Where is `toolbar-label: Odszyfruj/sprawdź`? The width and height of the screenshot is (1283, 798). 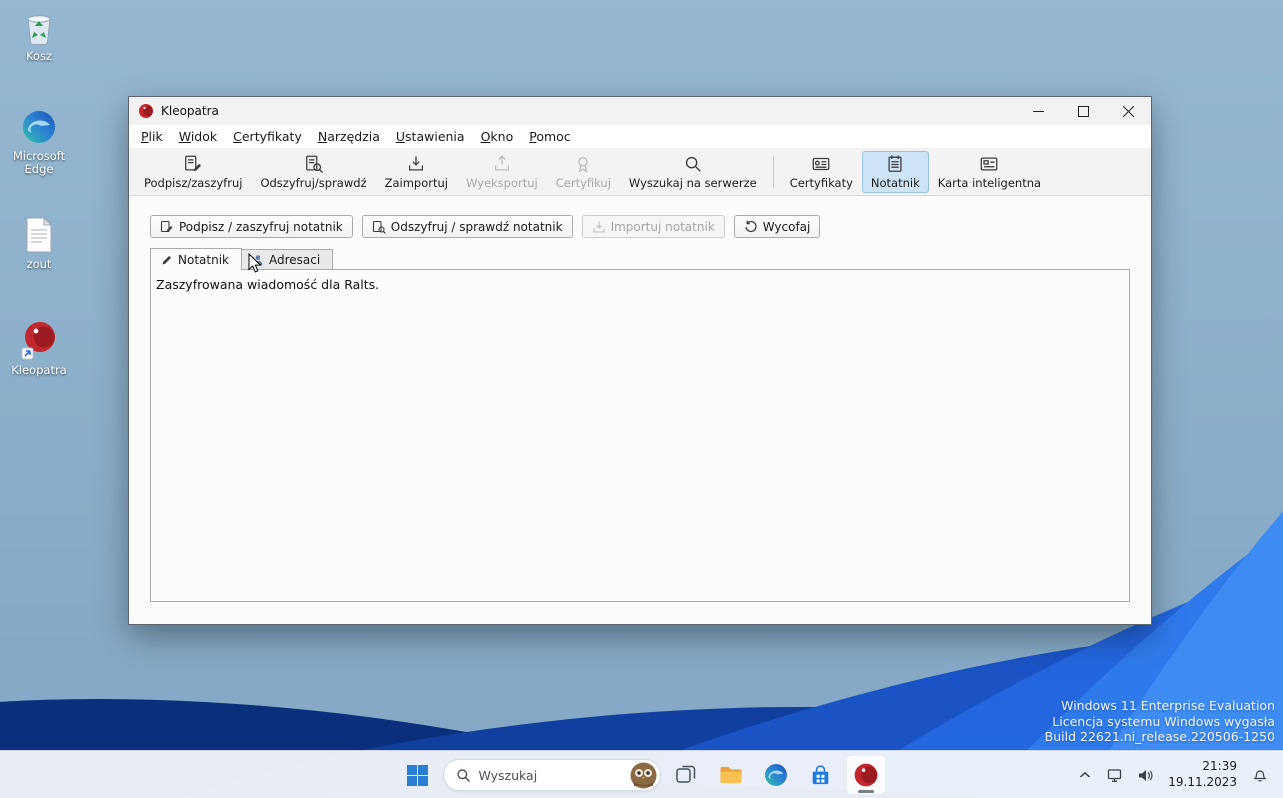
toolbar-label: Odszyfruj/sprawdź is located at coordinates (313, 183).